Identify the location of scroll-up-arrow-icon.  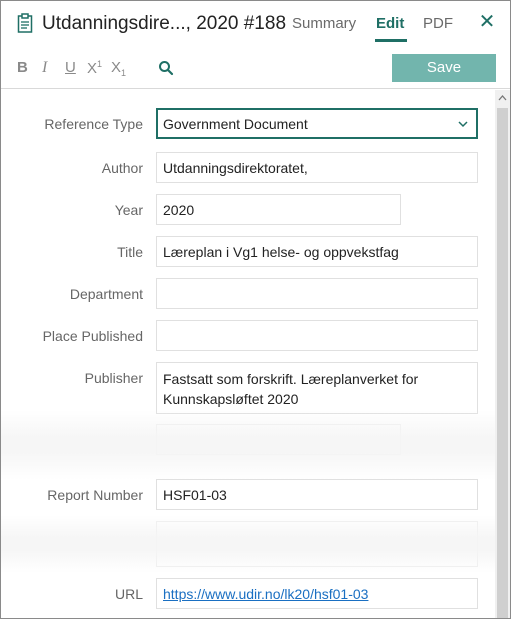
(502, 98).